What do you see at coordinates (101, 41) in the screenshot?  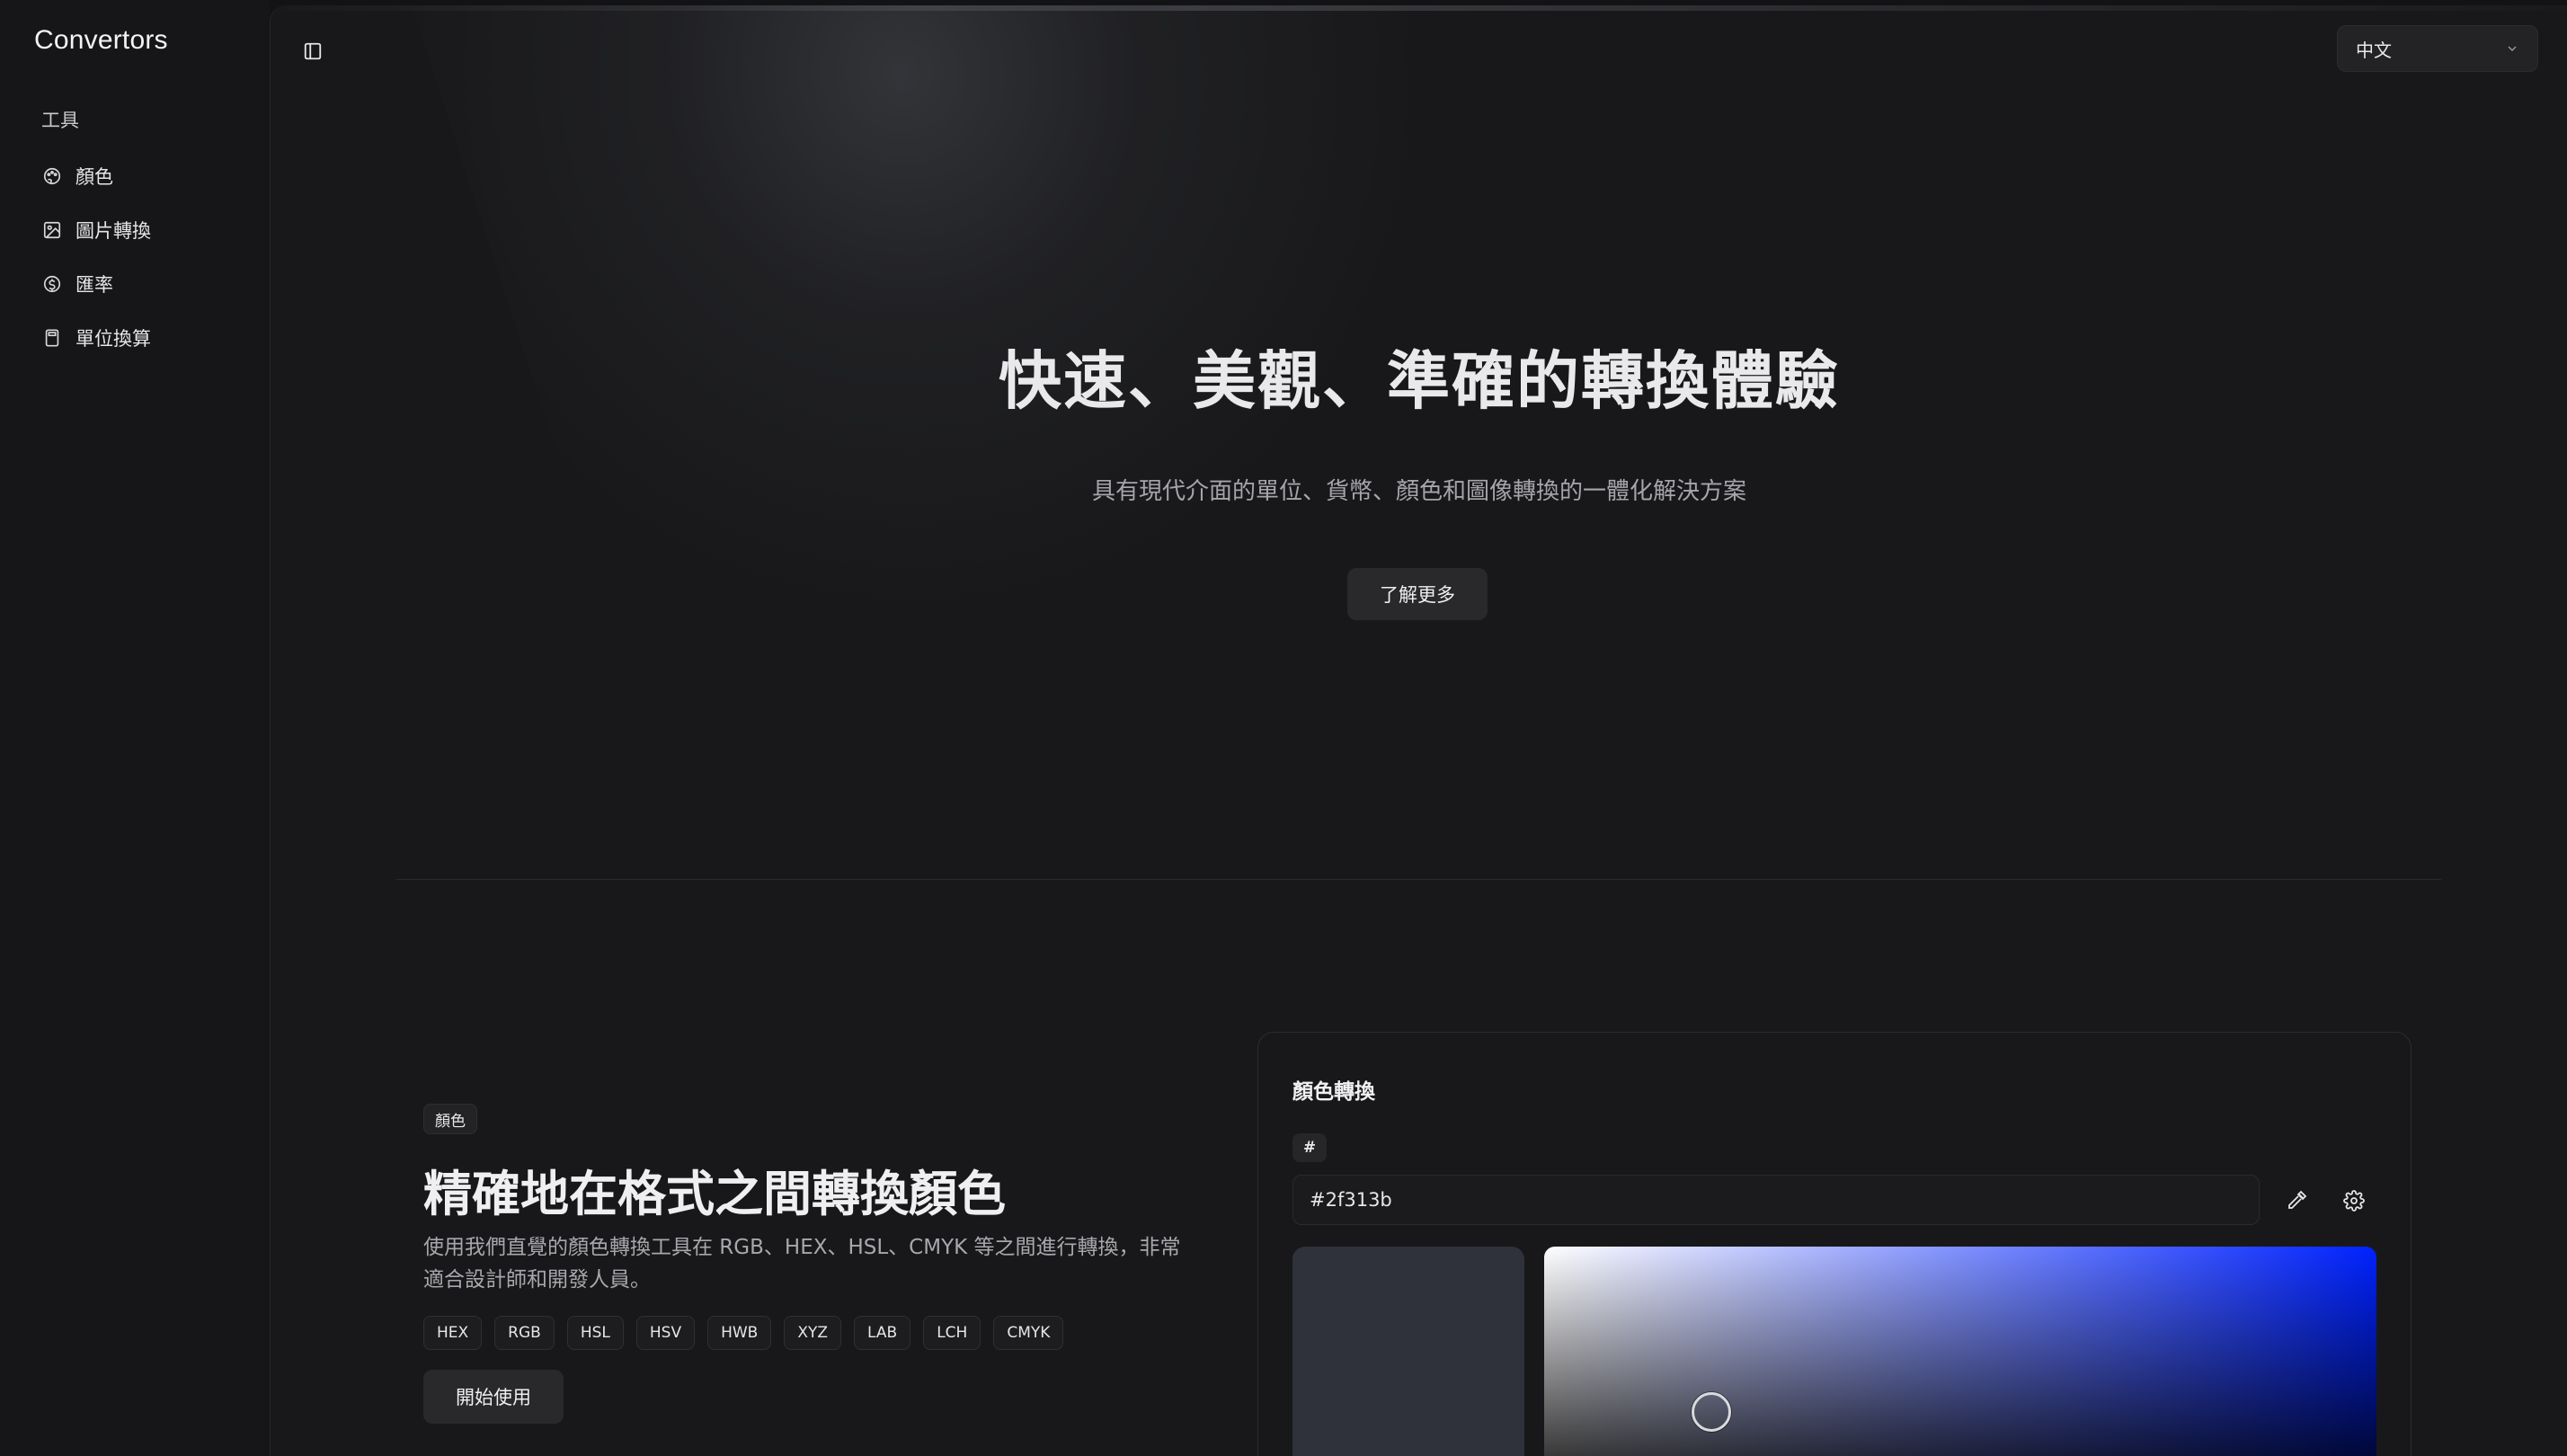 I see `app-brand: Convertors` at bounding box center [101, 41].